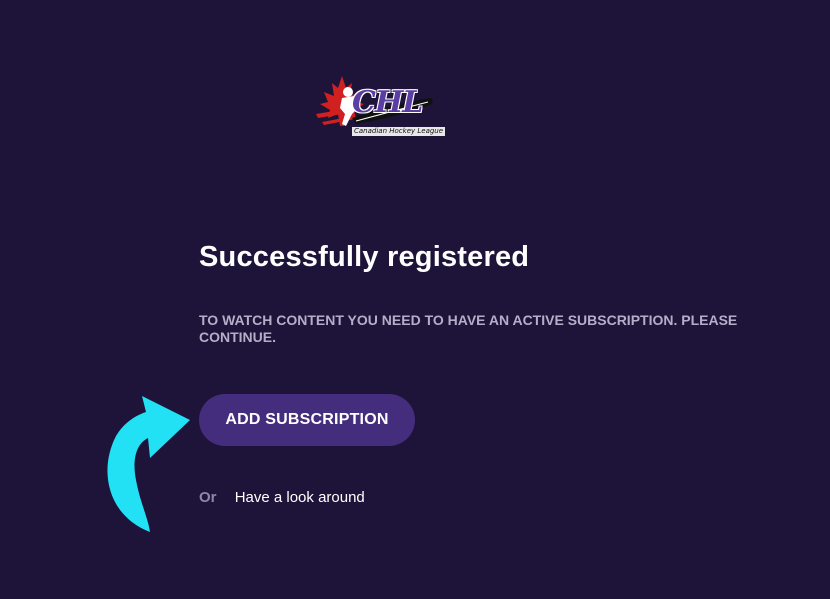 Image resolution: width=830 pixels, height=599 pixels. I want to click on or-label: Or, so click(208, 497).